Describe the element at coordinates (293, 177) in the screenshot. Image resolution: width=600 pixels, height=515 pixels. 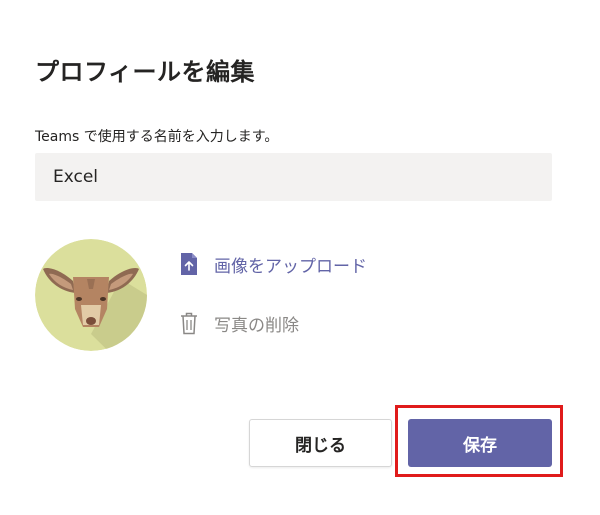
I see `display-name-input` at that location.